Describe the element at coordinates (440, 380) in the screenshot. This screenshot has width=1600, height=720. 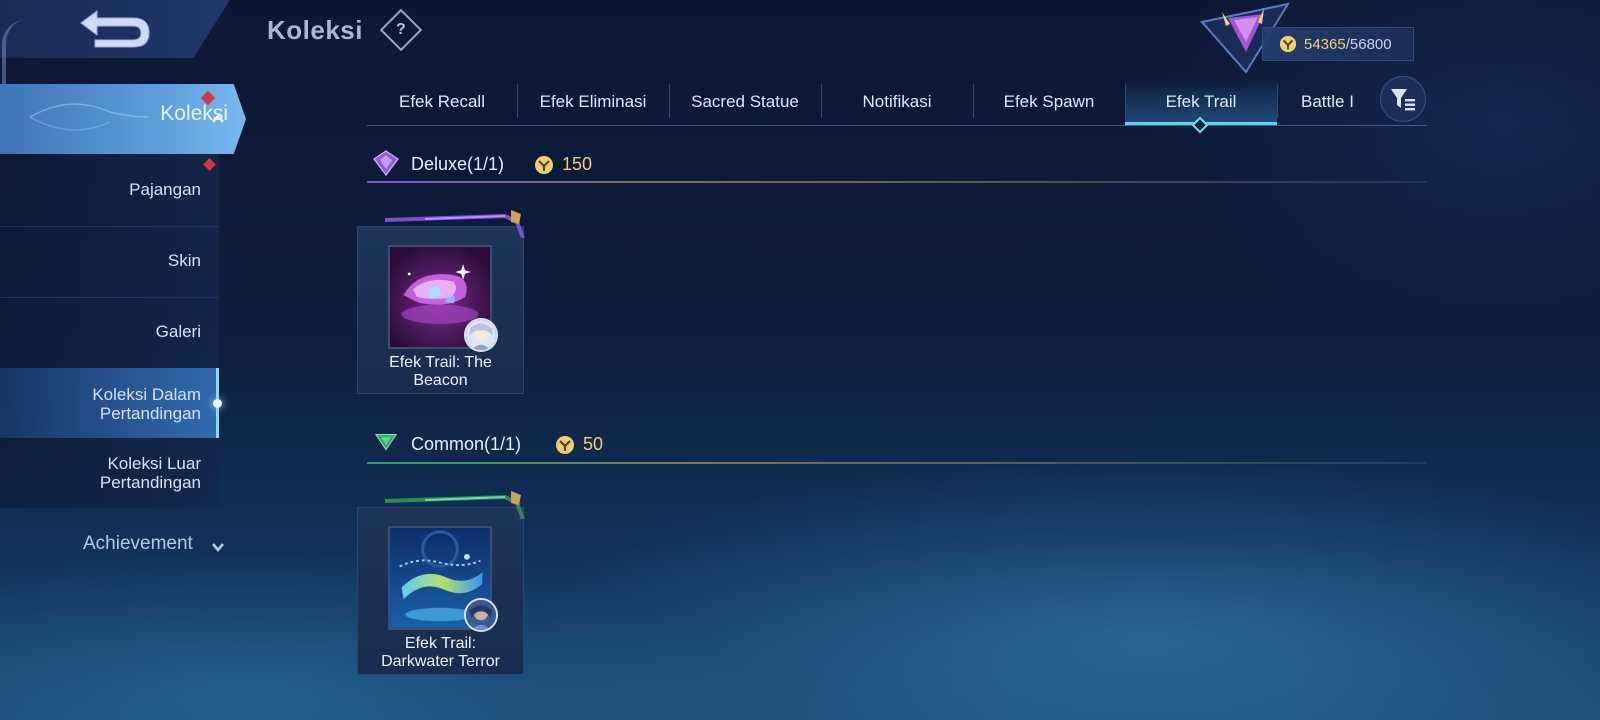
I see `item-name-line2: Beacon` at that location.